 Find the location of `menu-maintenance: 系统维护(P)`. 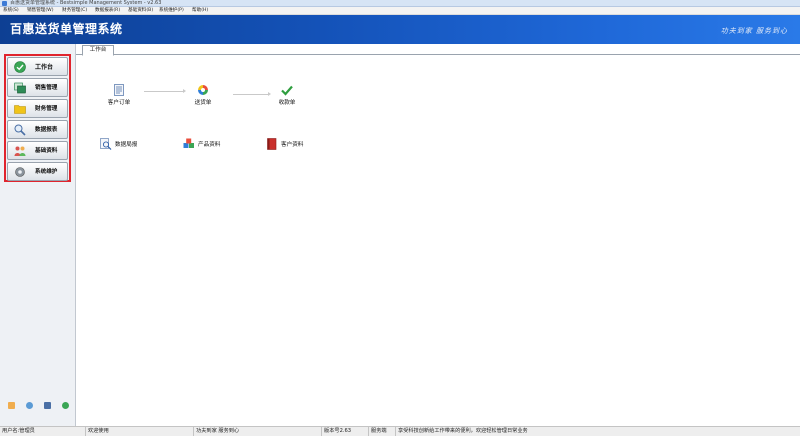

menu-maintenance: 系统维护(P) is located at coordinates (171, 11).